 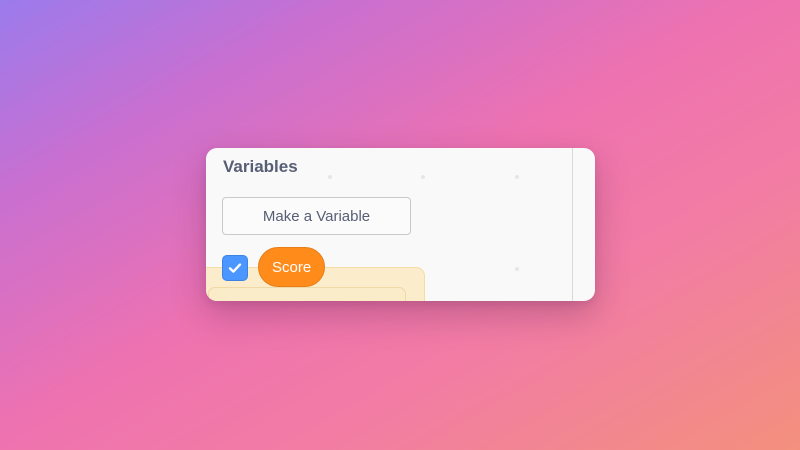 I want to click on variable-reporter-score: Score, so click(x=292, y=267).